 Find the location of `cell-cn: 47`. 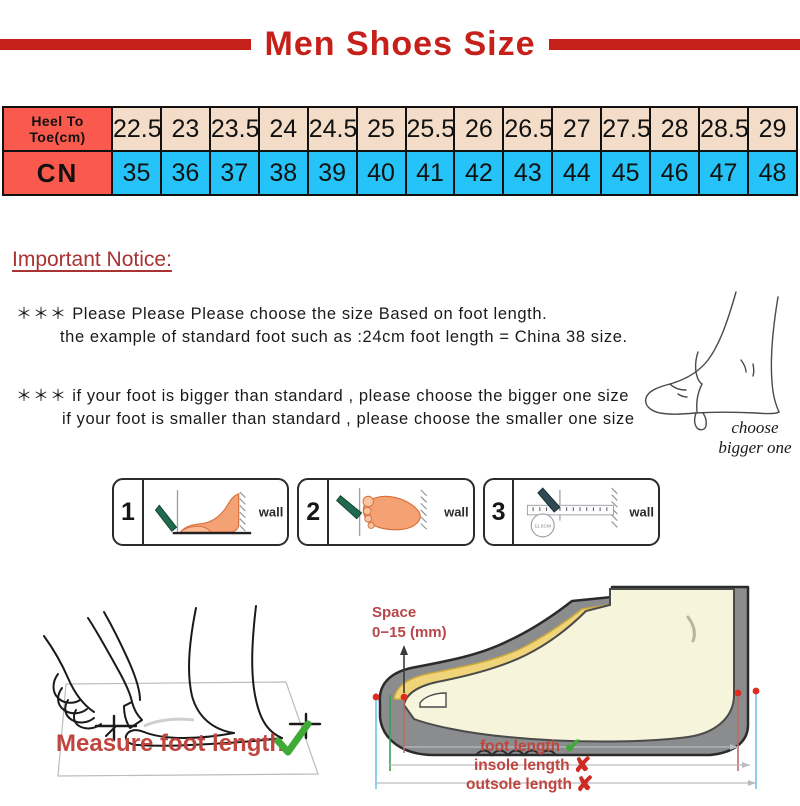

cell-cn: 47 is located at coordinates (723, 173).